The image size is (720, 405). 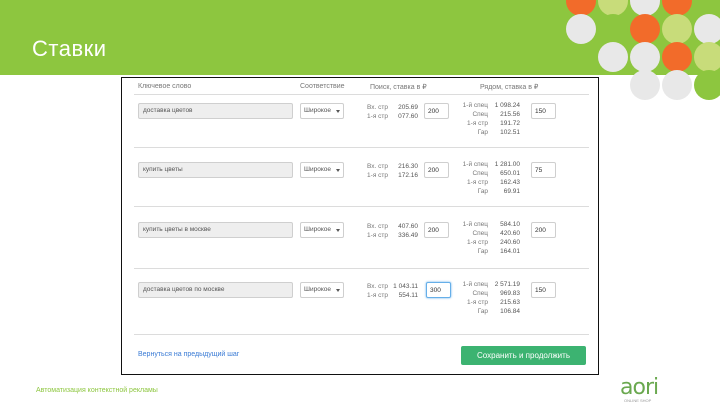 I want to click on save-and-continue-button: Сохранить и продолжить, so click(x=523, y=355).